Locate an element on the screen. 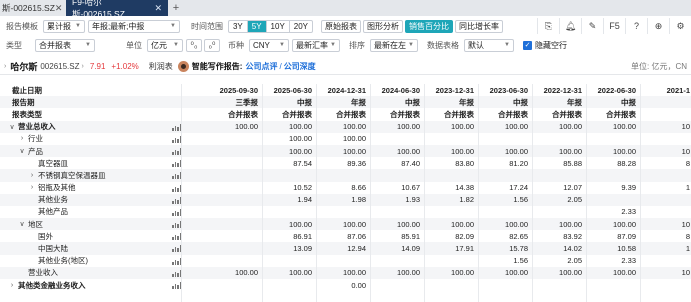 The height and width of the screenshot is (302, 691). hide-empty-checkbox: ✓ is located at coordinates (527, 45).